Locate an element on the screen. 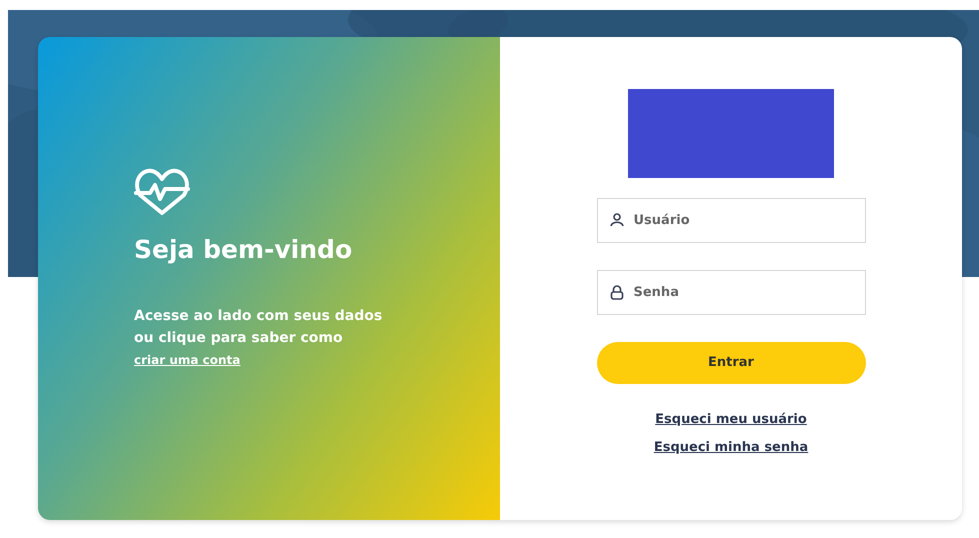 This screenshot has height=538, width=979. password-field: Senha is located at coordinates (731, 292).